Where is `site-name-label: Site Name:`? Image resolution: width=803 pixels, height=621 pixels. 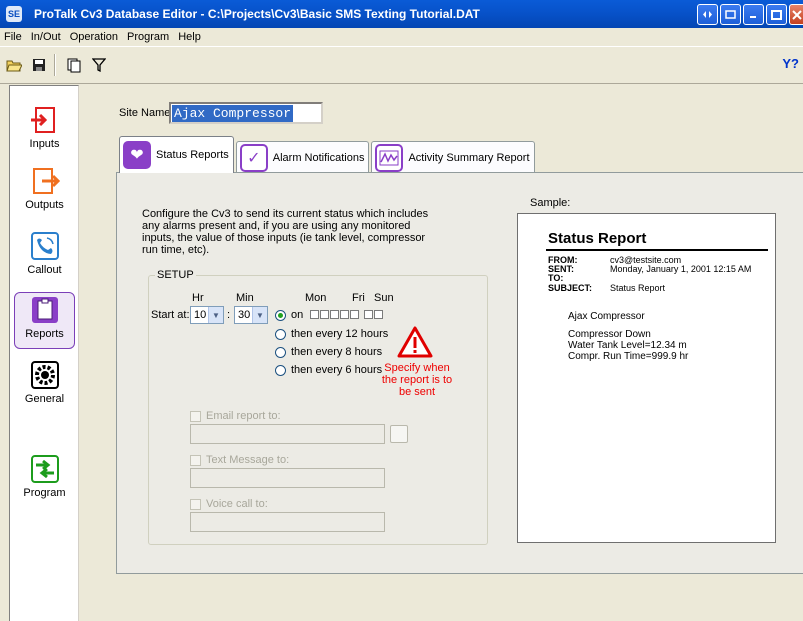
site-name-label: Site Name: is located at coordinates (146, 113).